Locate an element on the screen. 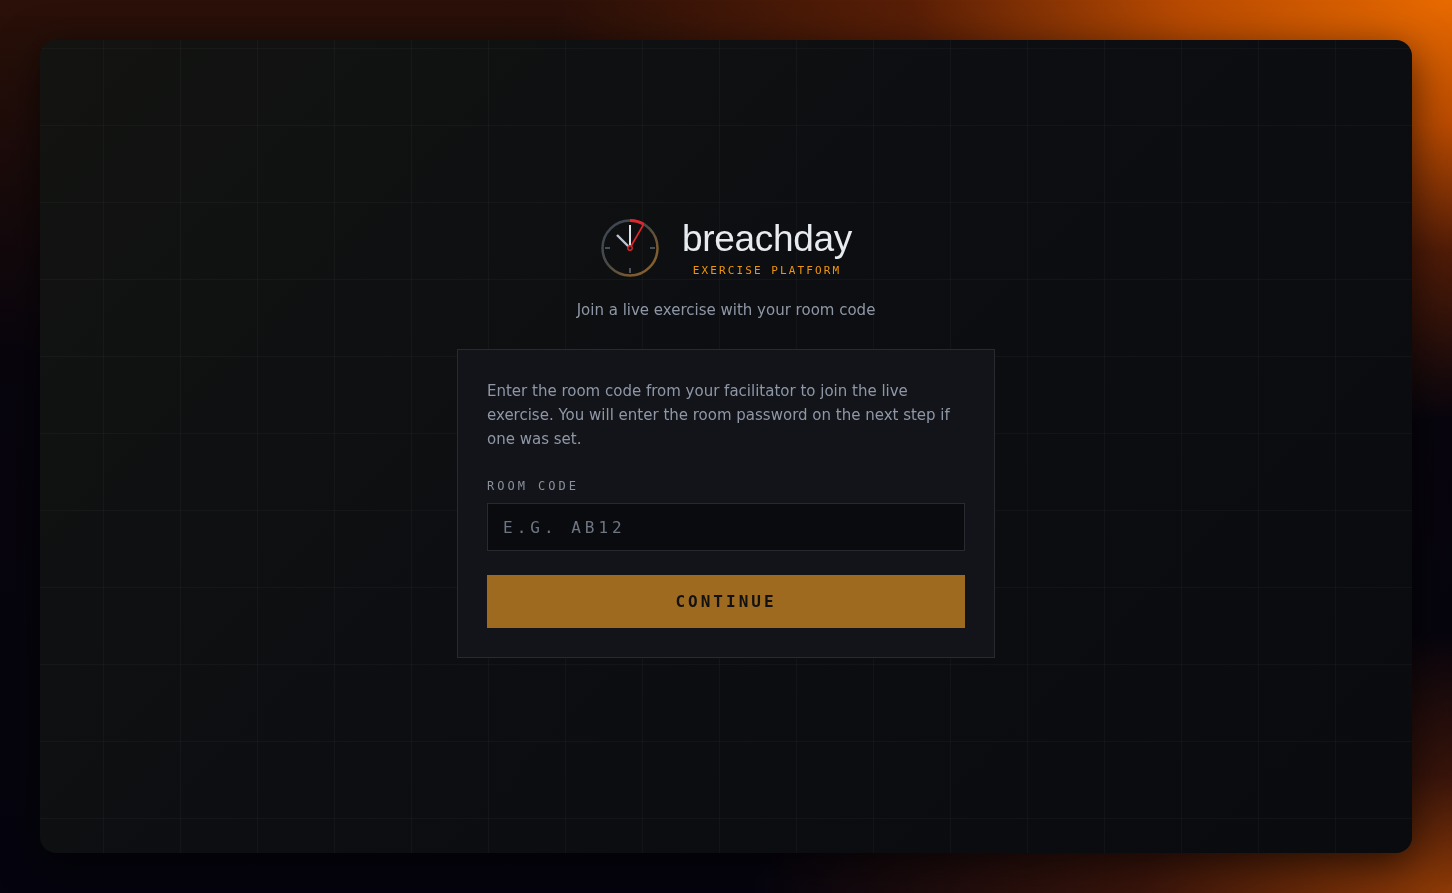  continue-button: CONTINUE is located at coordinates (726, 601).